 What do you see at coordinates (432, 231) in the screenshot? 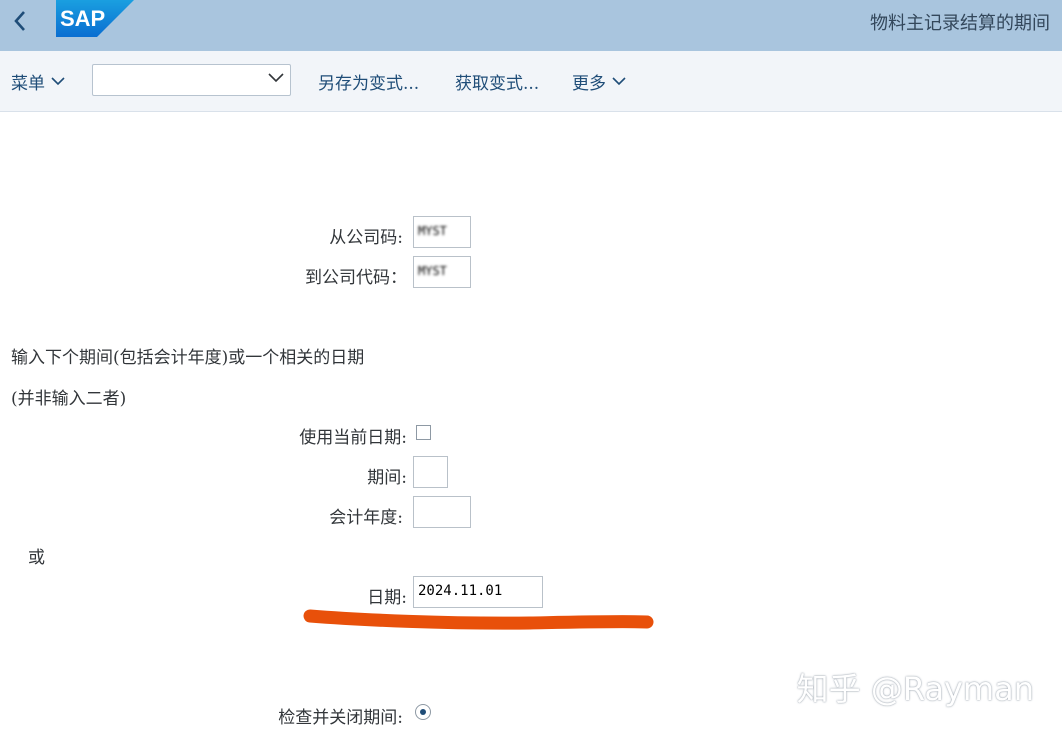
I see `from-company-code-value: MYST` at bounding box center [432, 231].